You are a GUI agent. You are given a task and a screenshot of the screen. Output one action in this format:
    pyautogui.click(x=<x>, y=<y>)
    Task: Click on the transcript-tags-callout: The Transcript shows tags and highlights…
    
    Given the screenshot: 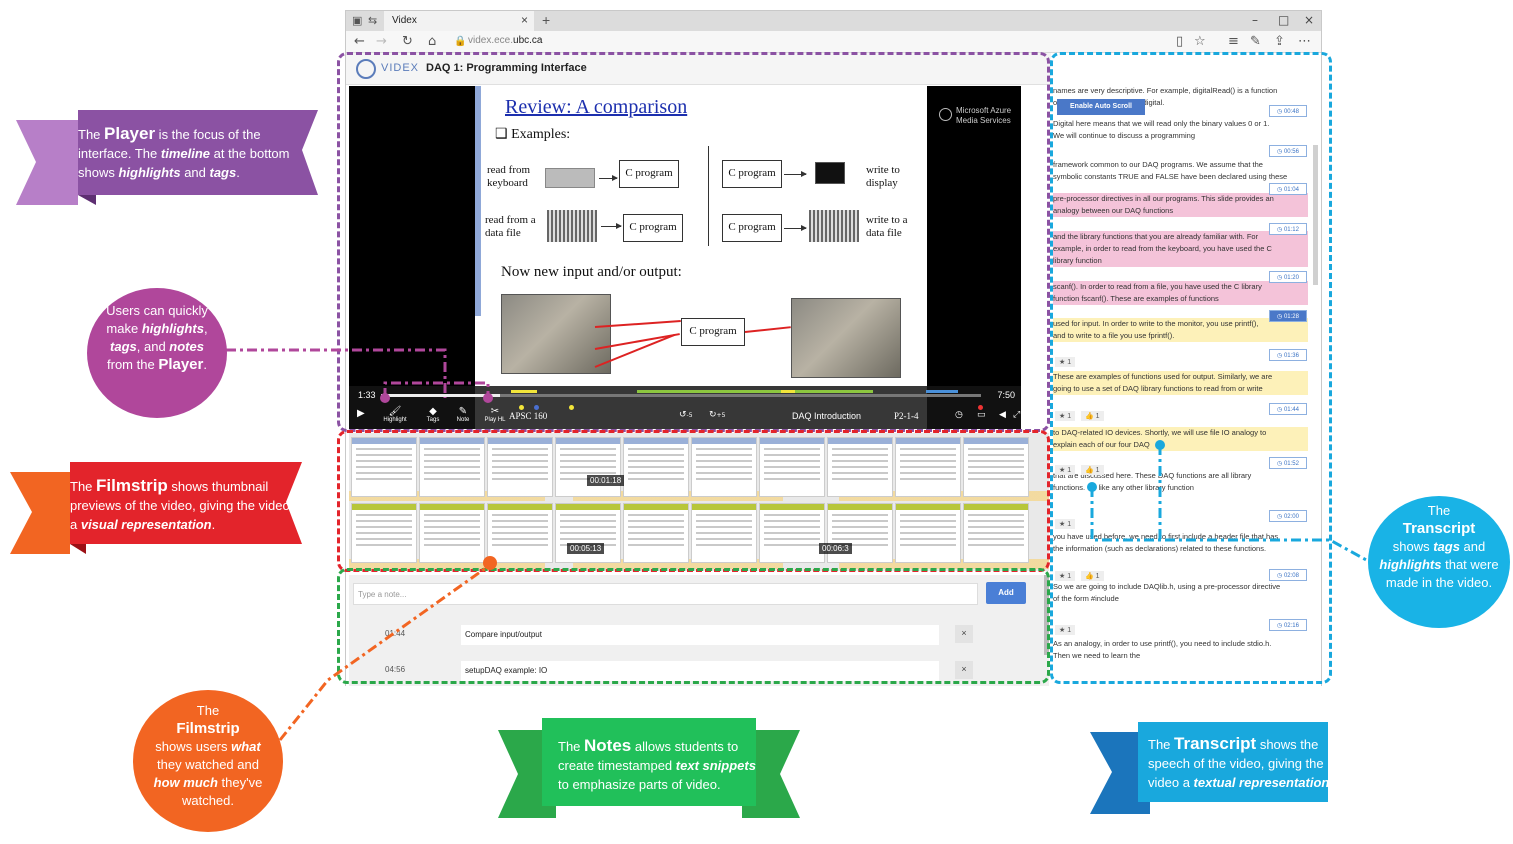 What is the action you would take?
    pyautogui.click(x=1439, y=562)
    